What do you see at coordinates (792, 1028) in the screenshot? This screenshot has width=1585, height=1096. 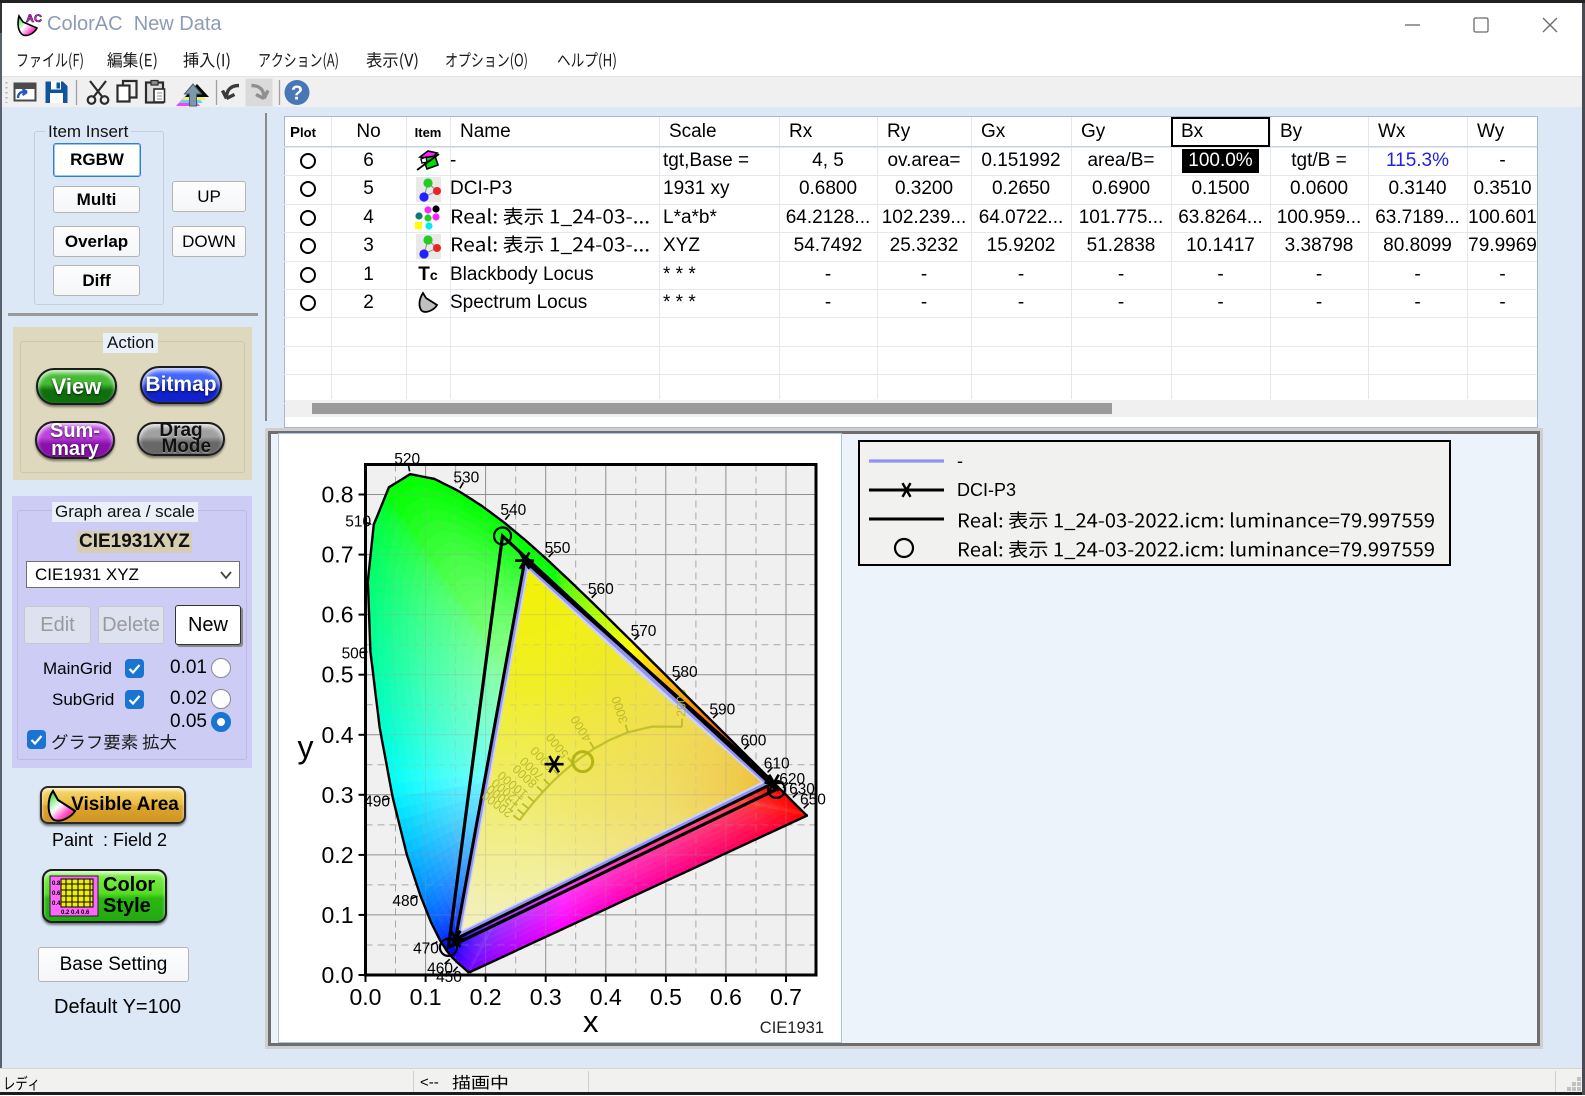 I see `svg-text: CIE1931` at bounding box center [792, 1028].